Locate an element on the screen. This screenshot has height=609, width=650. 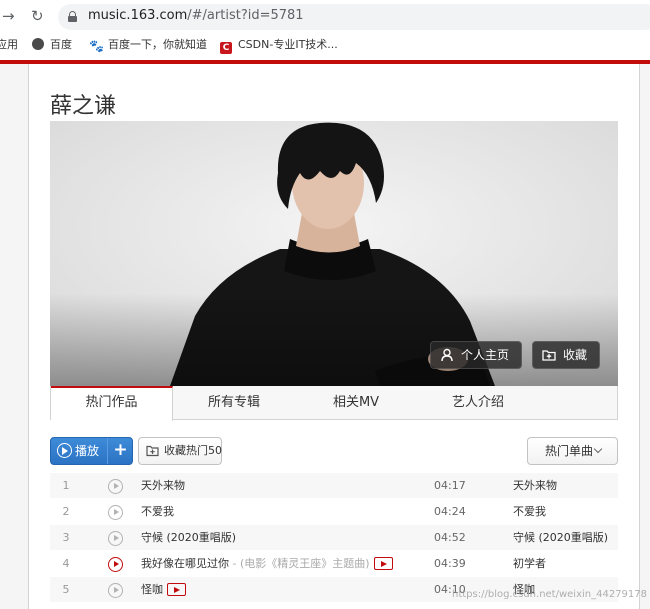
song-title-cell: 守候 (2020重唱版) is located at coordinates (188, 538).